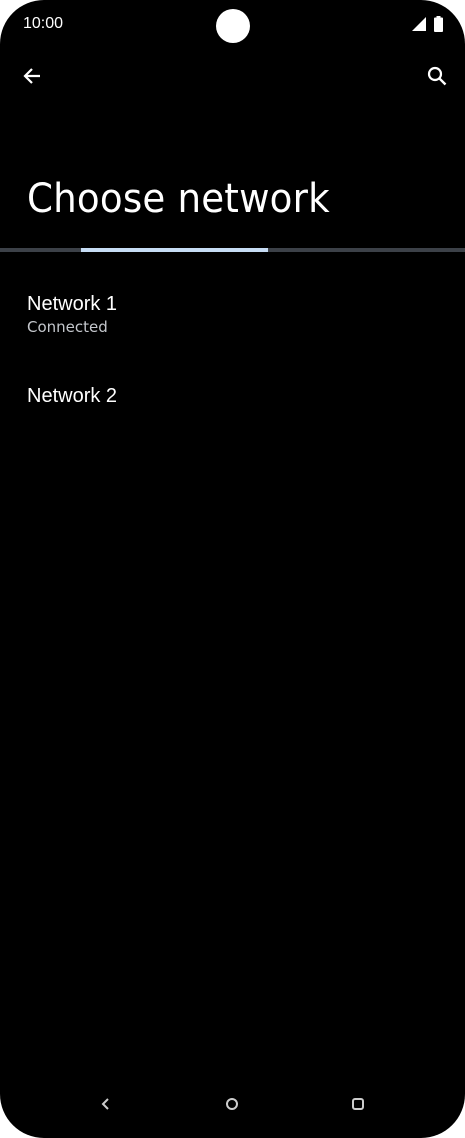 Image resolution: width=465 pixels, height=1138 pixels. What do you see at coordinates (43, 23) in the screenshot?
I see `status-time: 10:00` at bounding box center [43, 23].